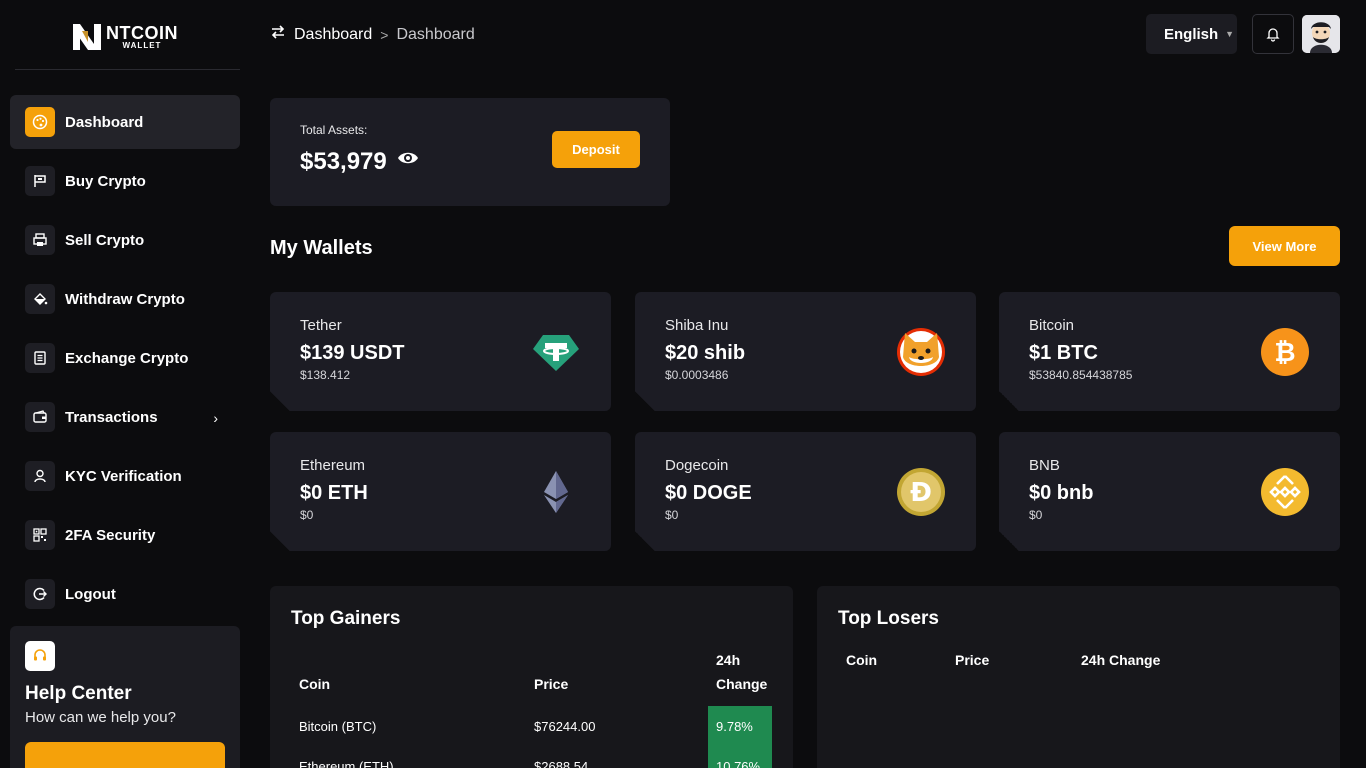  I want to click on logout-icon, so click(40, 594).